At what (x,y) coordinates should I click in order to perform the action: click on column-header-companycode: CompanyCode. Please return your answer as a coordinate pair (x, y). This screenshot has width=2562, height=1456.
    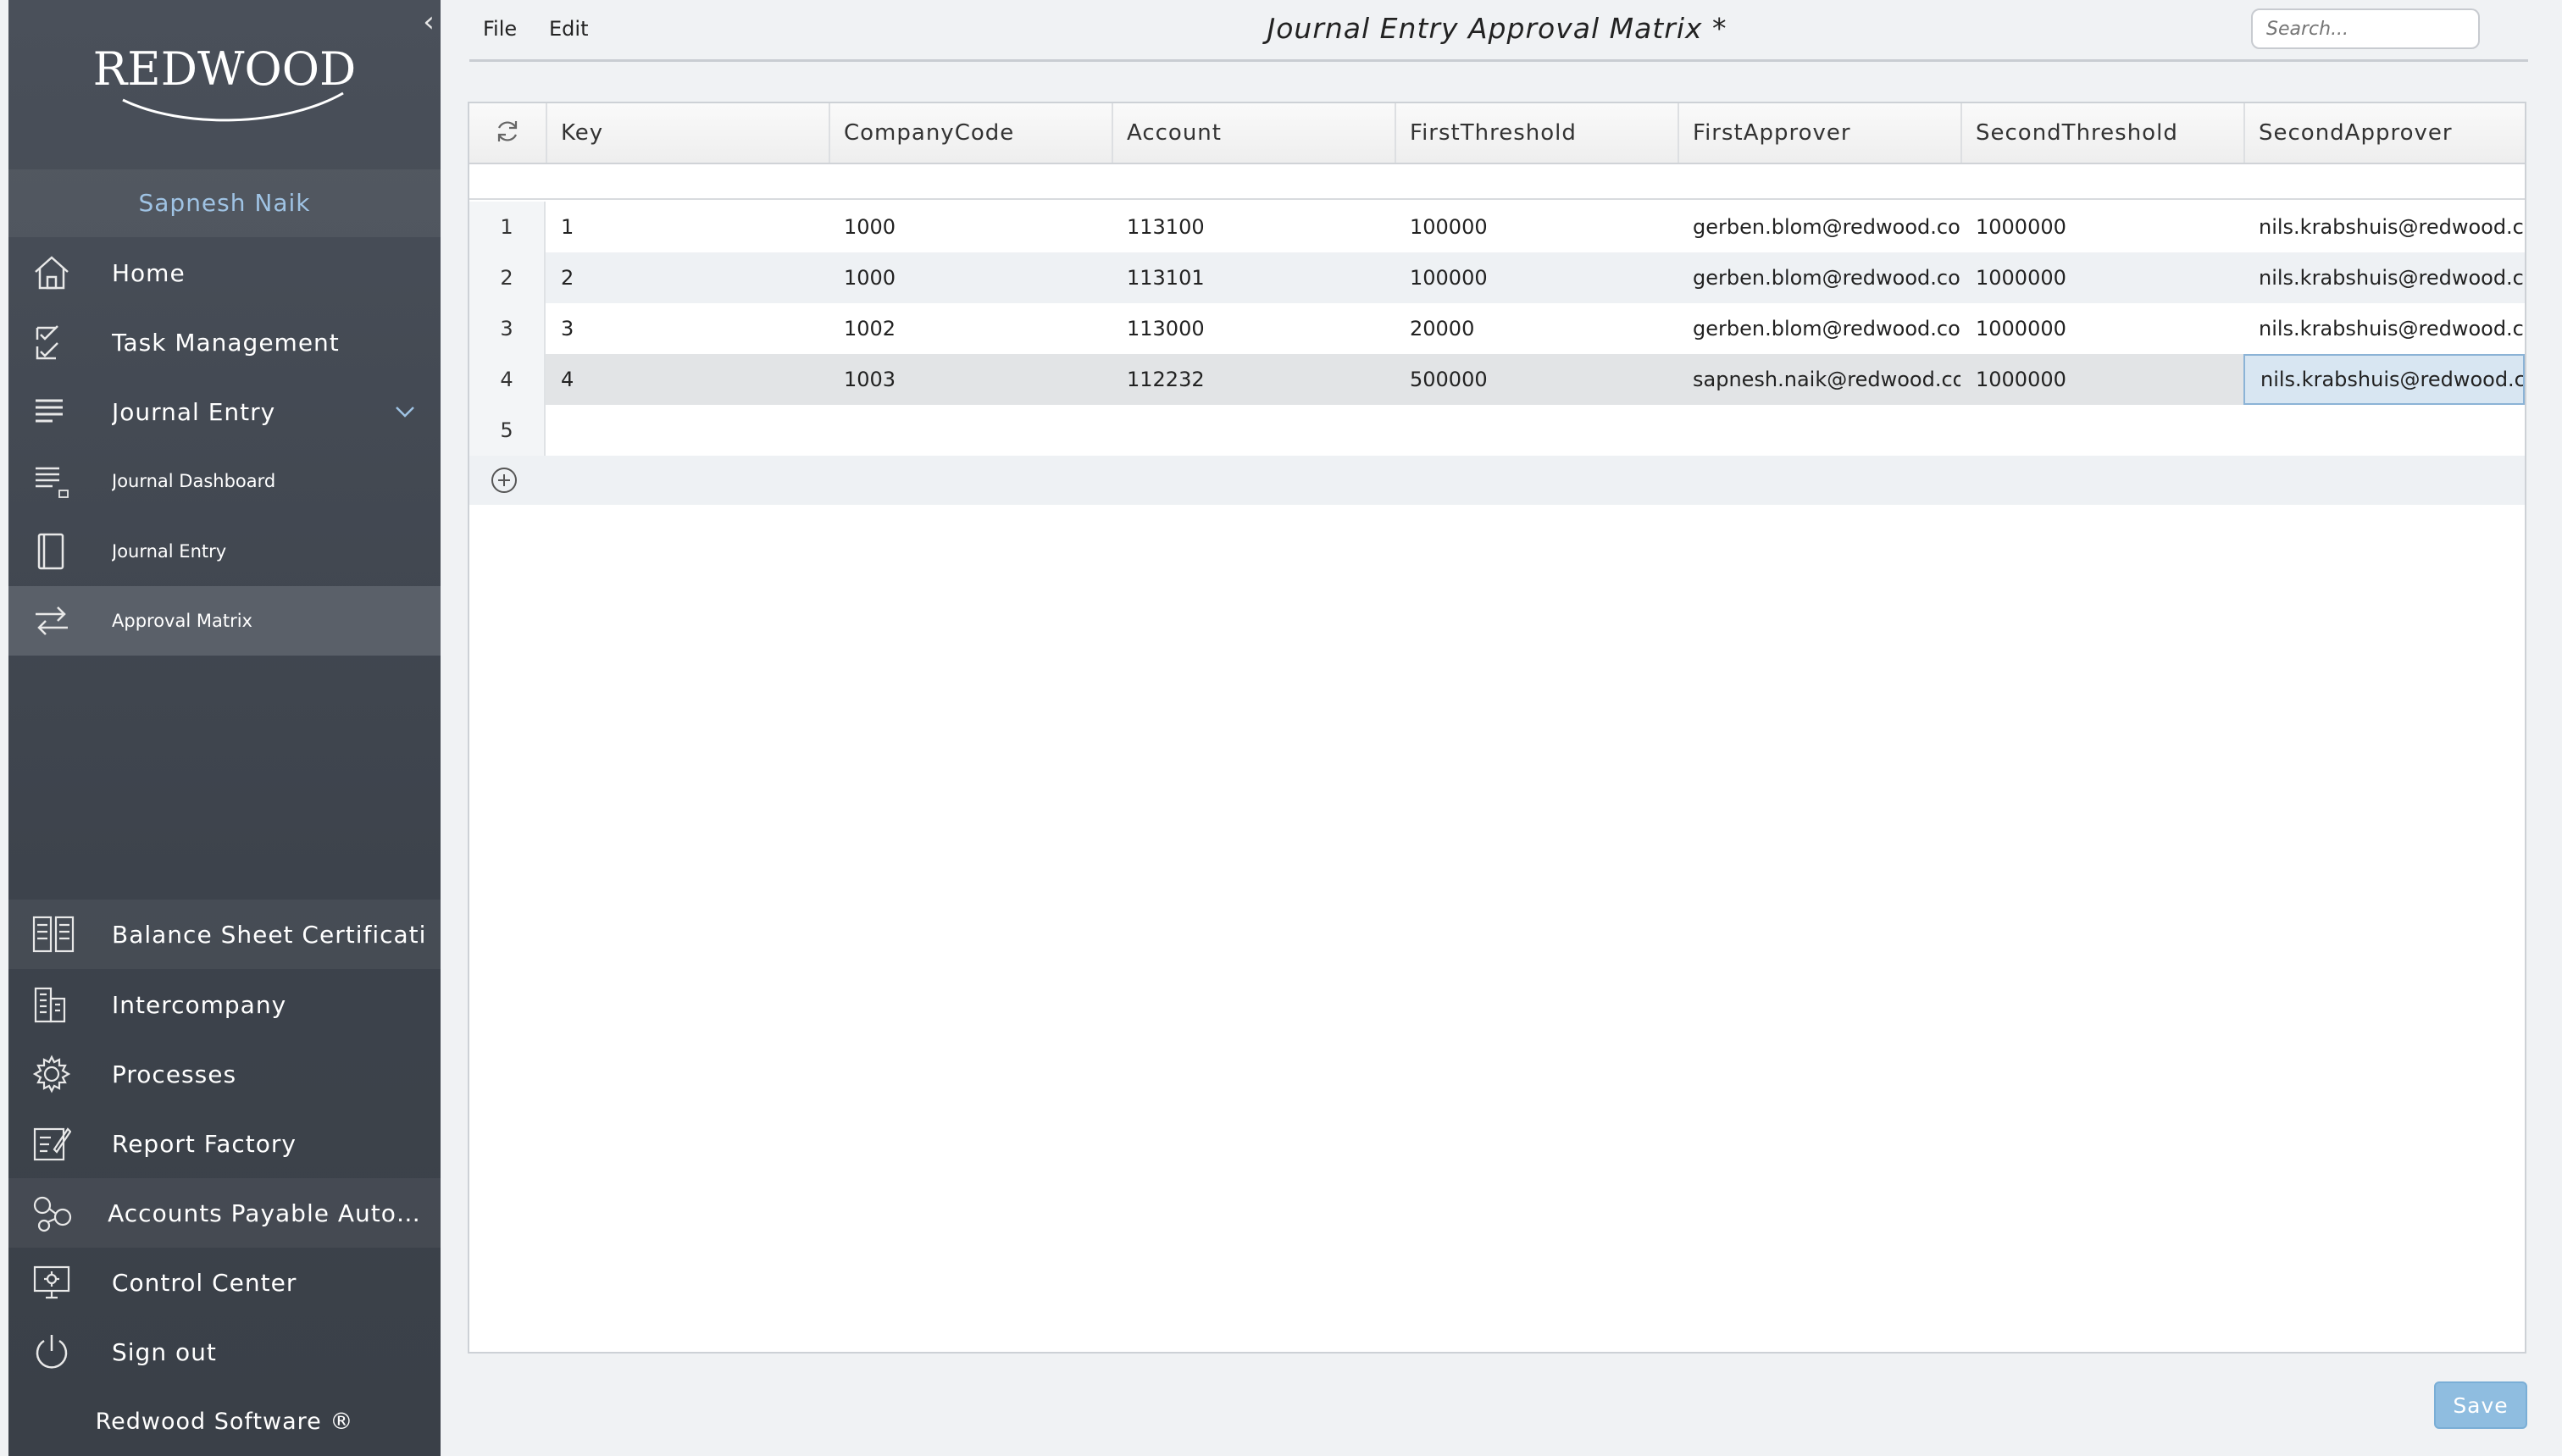
    Looking at the image, I should click on (970, 133).